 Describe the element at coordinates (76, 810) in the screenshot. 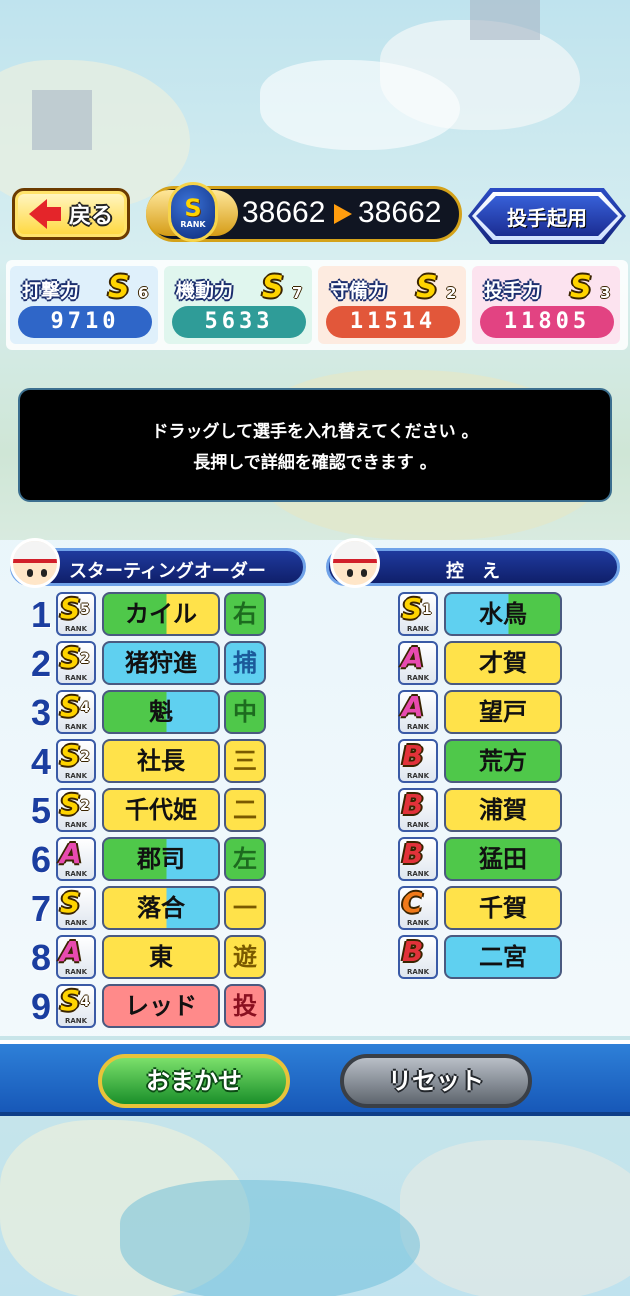

I see `player-rank-badge: S 2 RANK` at that location.